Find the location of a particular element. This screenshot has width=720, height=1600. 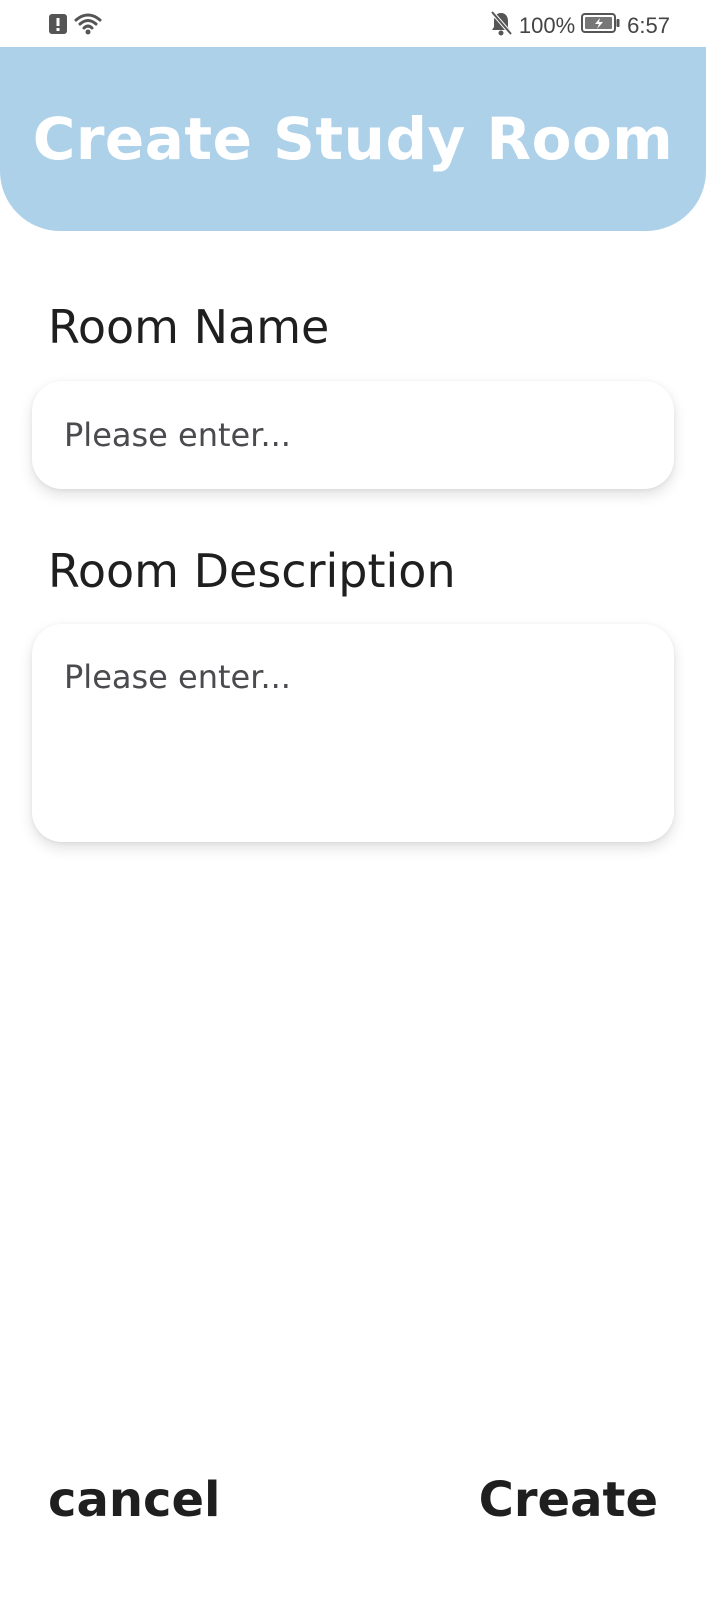

status-bar: 100% 6:57 is located at coordinates (360, 24).